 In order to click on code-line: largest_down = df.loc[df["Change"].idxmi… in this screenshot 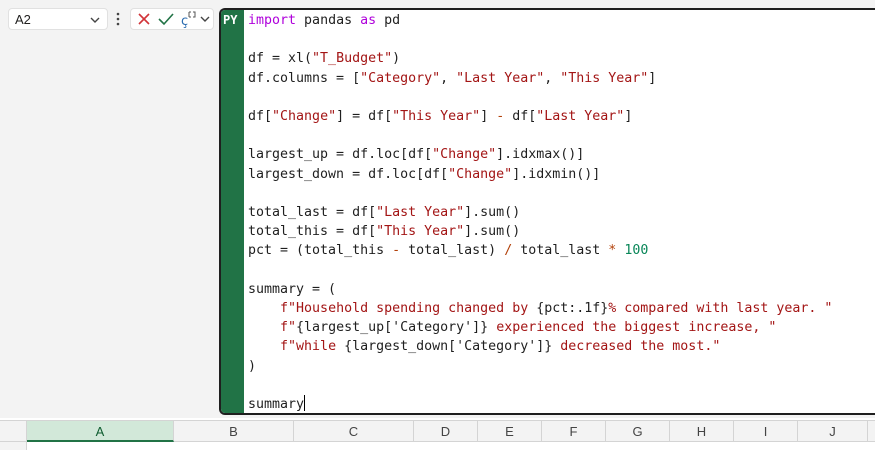, I will do `click(424, 174)`.